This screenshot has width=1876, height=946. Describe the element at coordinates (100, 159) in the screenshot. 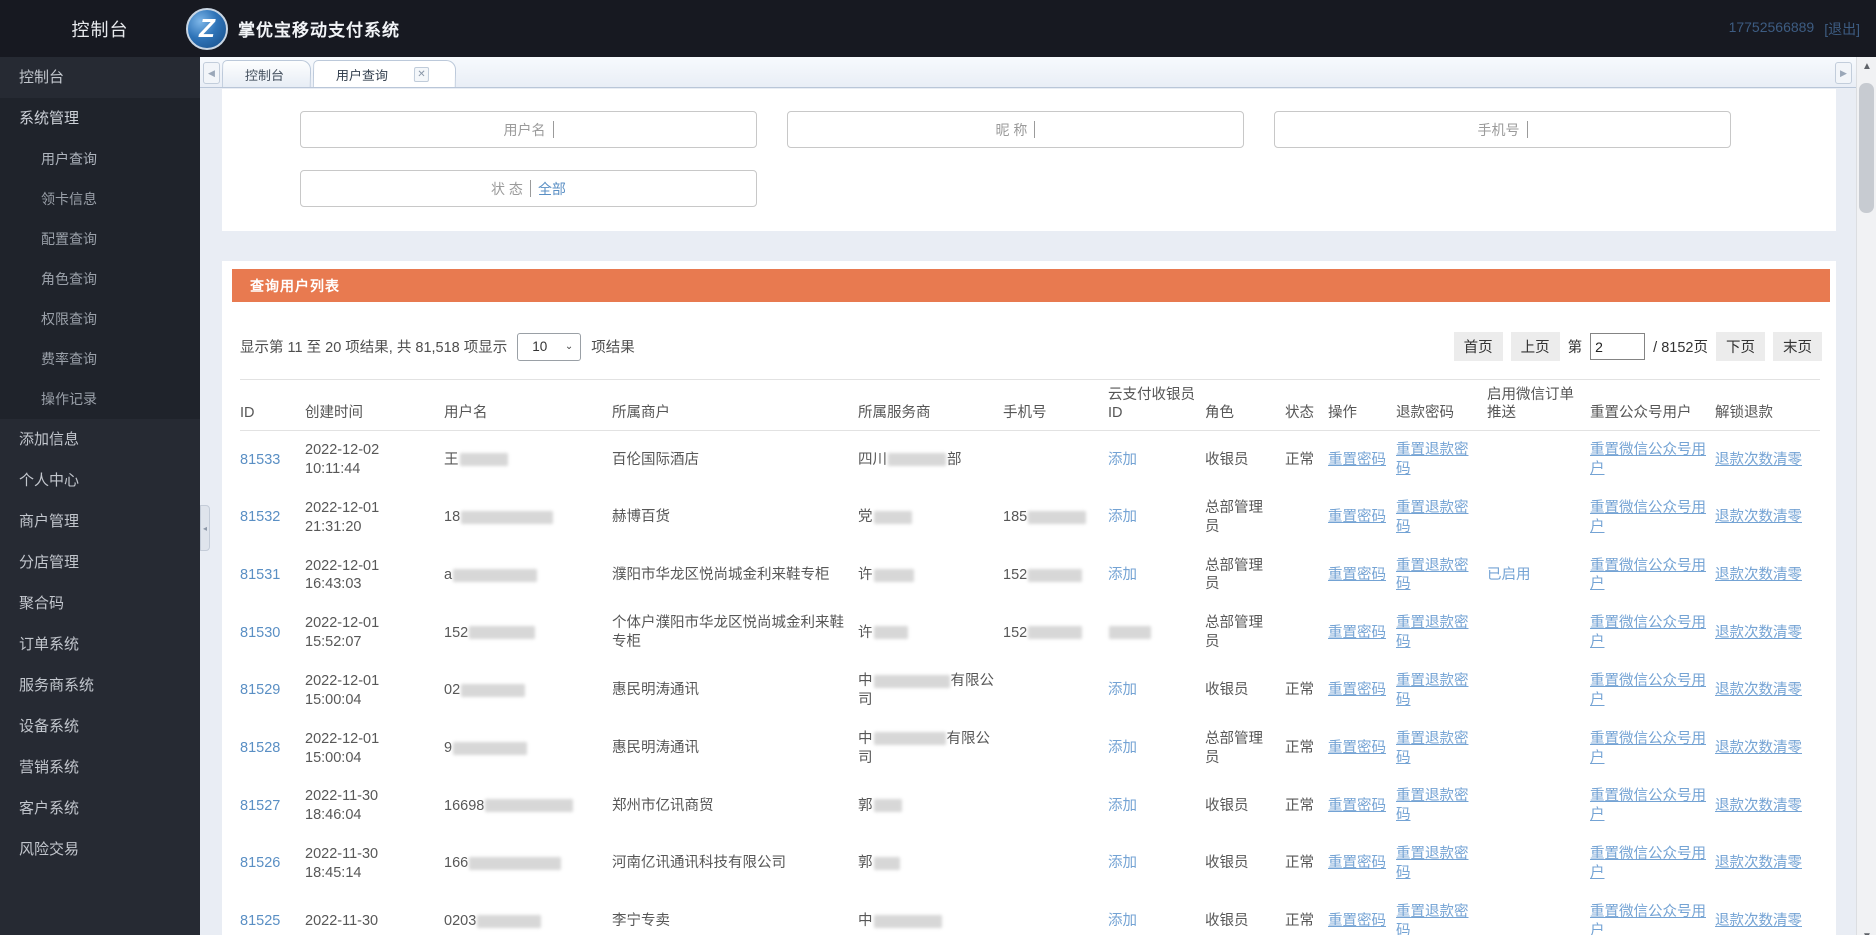

I see `sidebar-subitem-用户查询: 用户查询` at that location.